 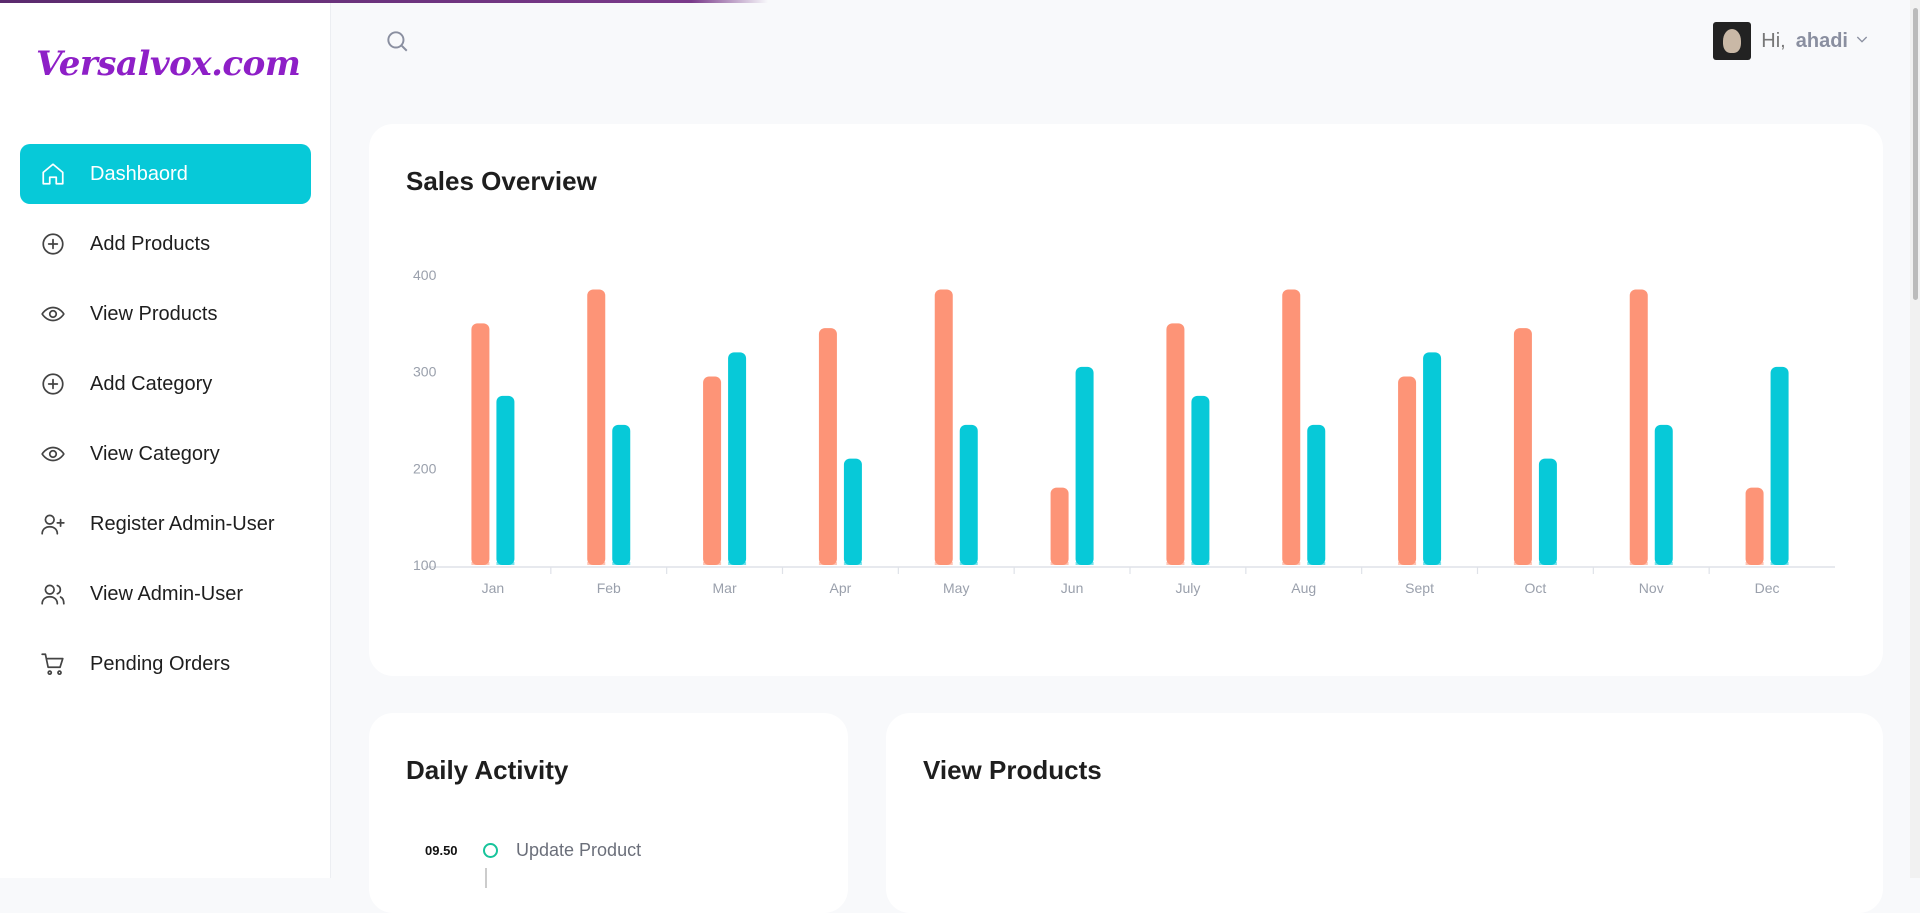 I want to click on user-menu: Hi, ahadi, so click(x=1791, y=41).